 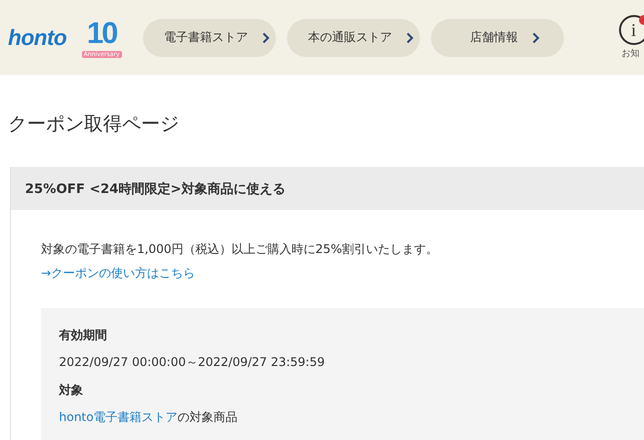 I want to click on coupon-description: 対象の電子書籍を1,000円（税込）以上ご購入時に25%割引いたします。, so click(x=240, y=249).